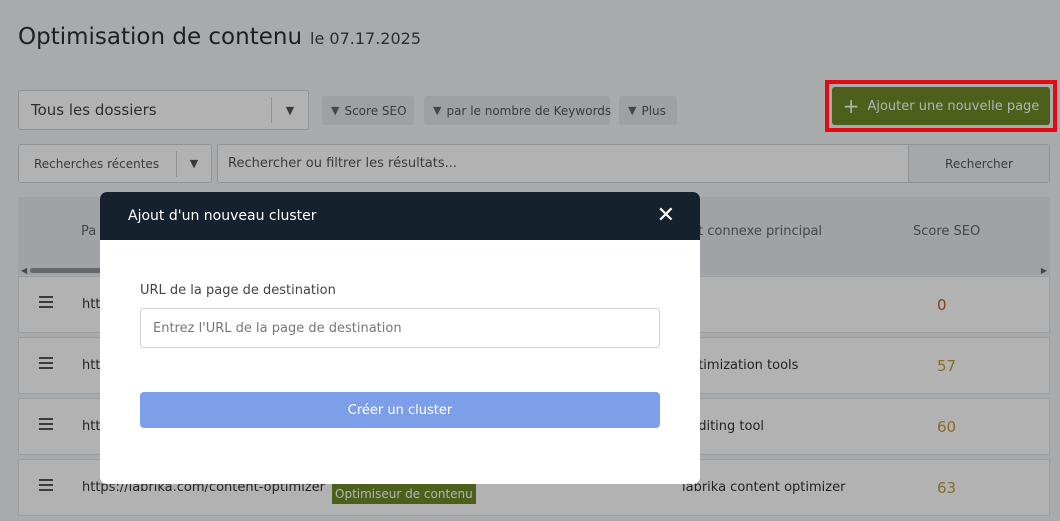 This screenshot has width=1060, height=521. What do you see at coordinates (400, 328) in the screenshot?
I see `url-field` at bounding box center [400, 328].